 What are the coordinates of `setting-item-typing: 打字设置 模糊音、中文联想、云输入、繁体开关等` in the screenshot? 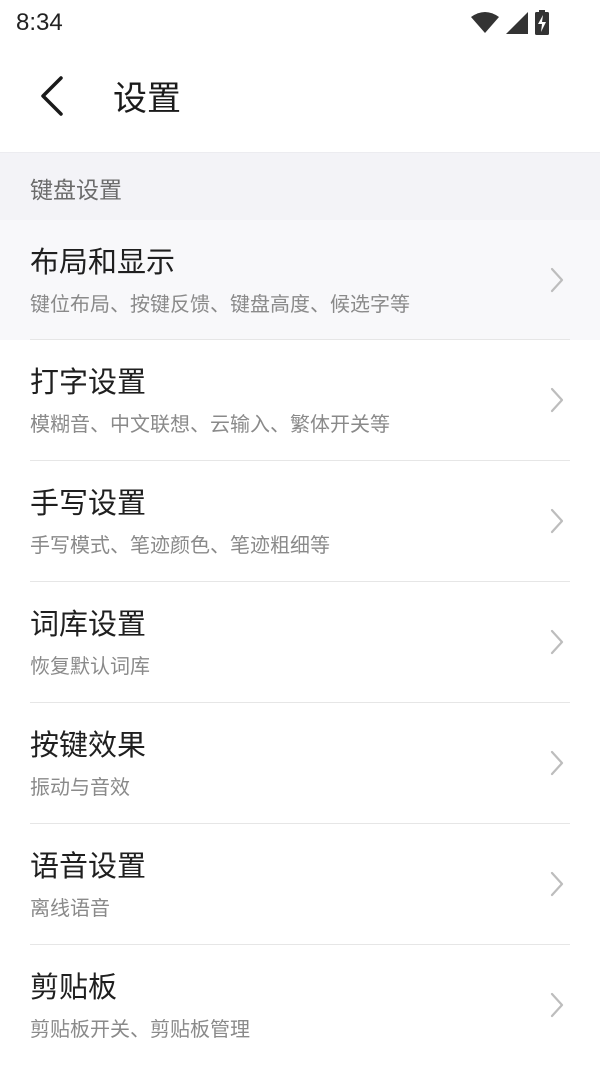 It's located at (300, 400).